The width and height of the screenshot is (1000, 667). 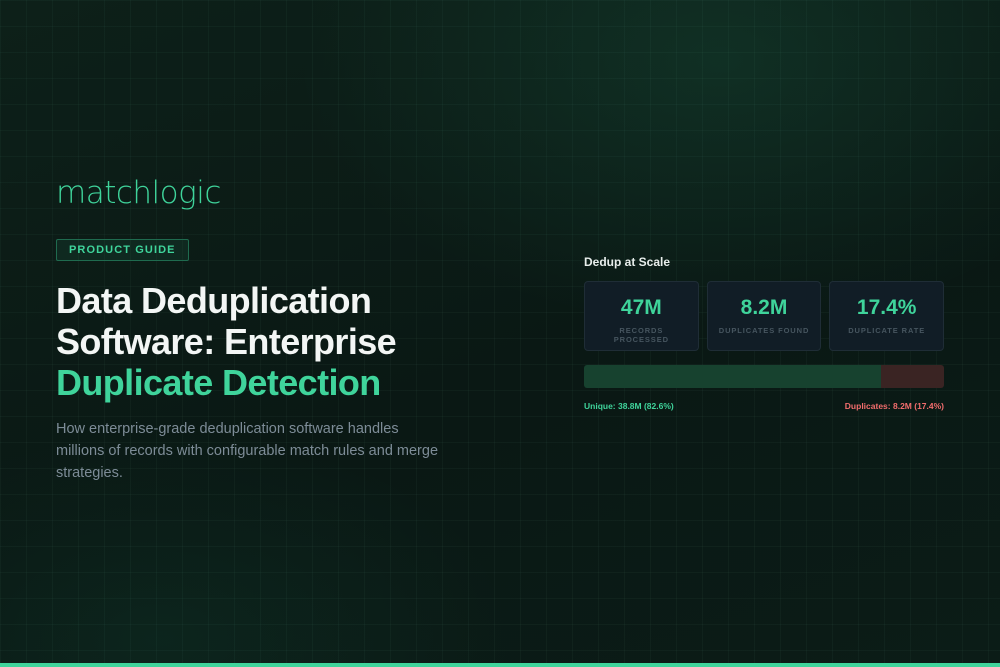 I want to click on stat-label: DUPLICATE RATE, so click(x=887, y=330).